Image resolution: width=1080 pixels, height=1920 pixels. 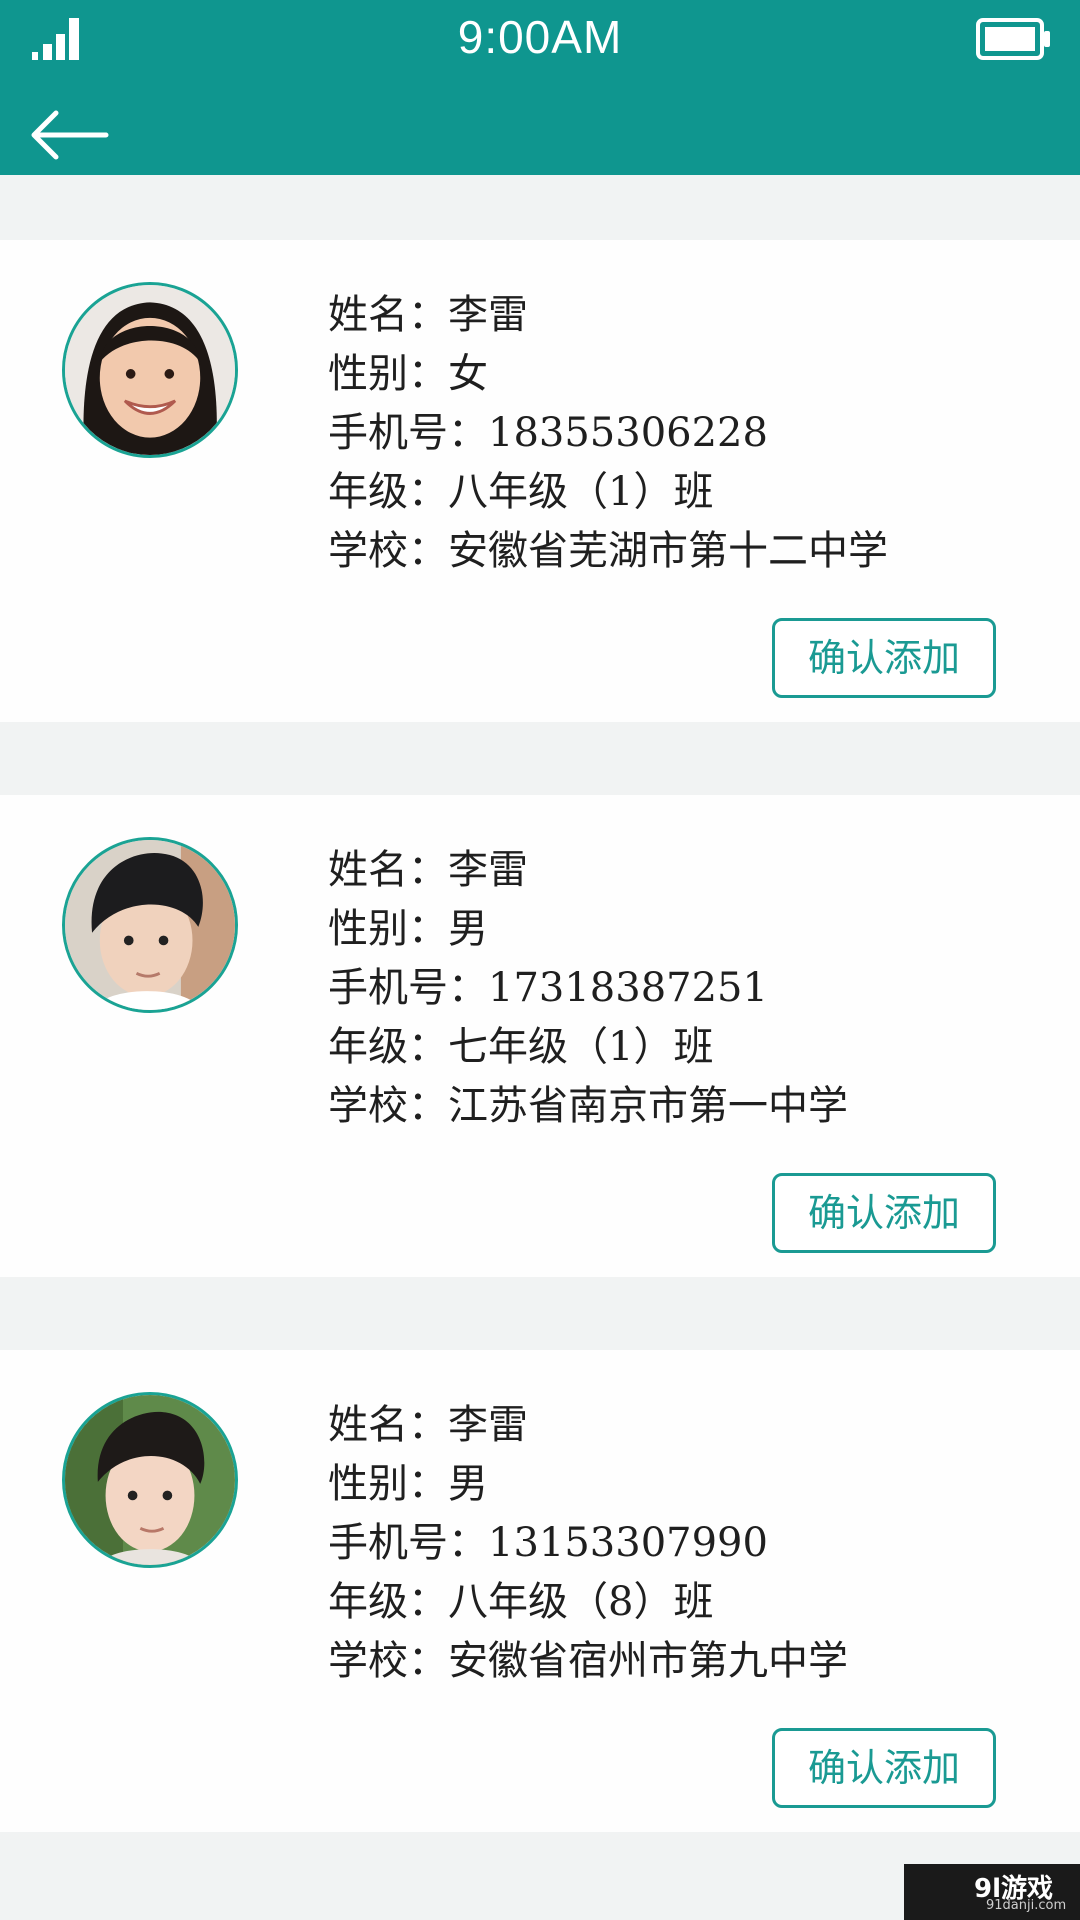 What do you see at coordinates (668, 551) in the screenshot?
I see `school-value: 安徽省芜湖市第十二中学` at bounding box center [668, 551].